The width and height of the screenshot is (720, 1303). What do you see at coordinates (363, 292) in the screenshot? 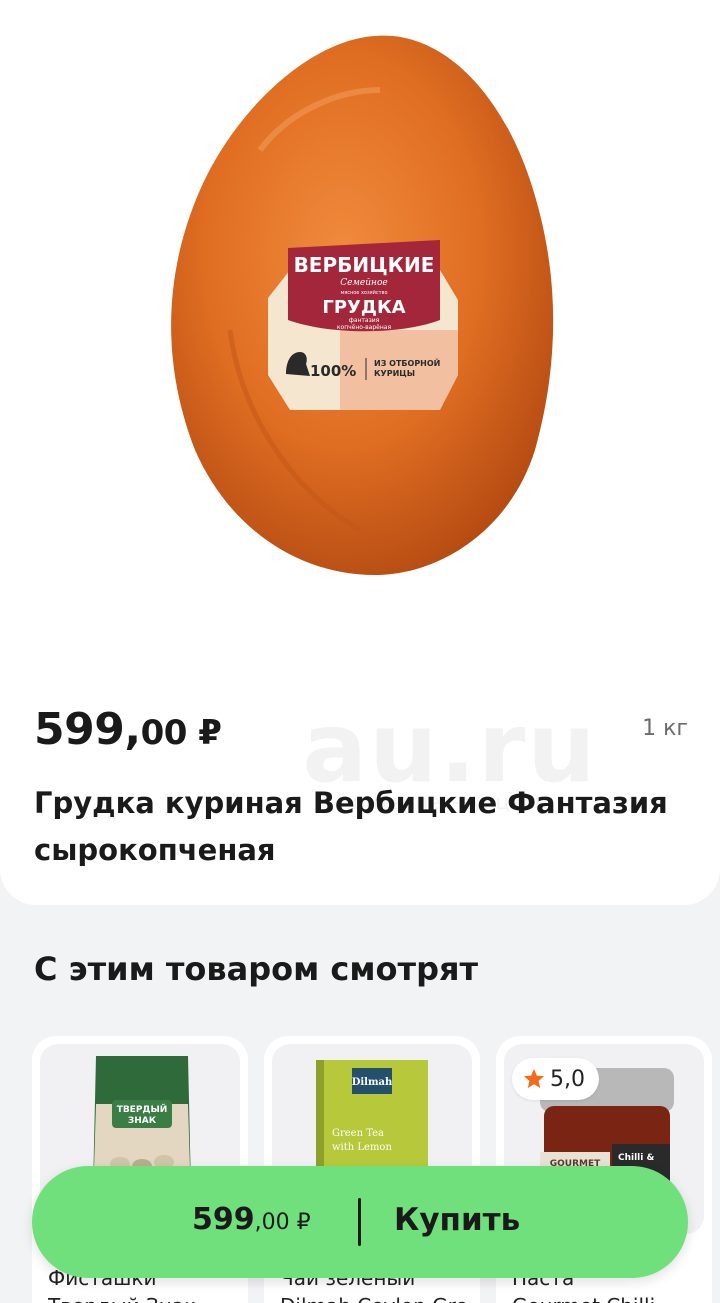
I see `label-subtitle: мясное хозяйство` at bounding box center [363, 292].